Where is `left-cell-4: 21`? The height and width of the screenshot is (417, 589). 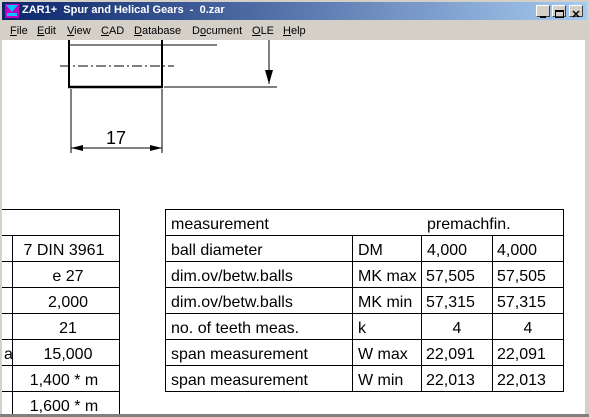 left-cell-4: 21 is located at coordinates (68, 328).